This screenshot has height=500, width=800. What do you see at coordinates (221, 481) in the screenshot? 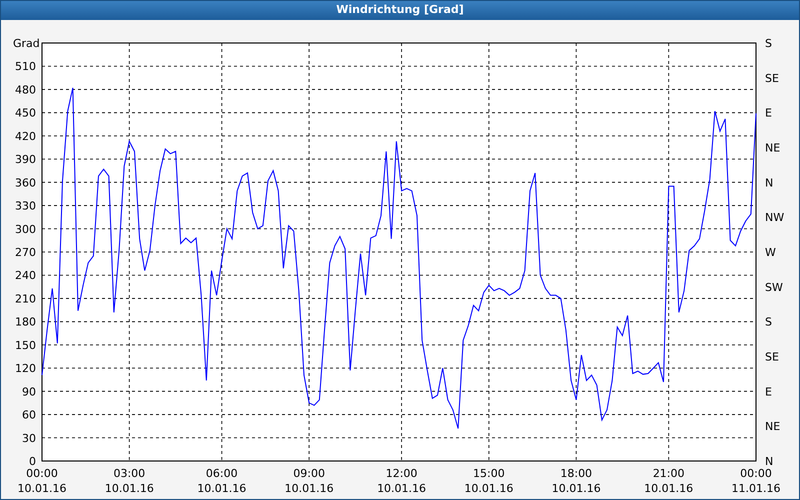
I see `x-tick-label: 06:00 10.01.16` at bounding box center [221, 481].